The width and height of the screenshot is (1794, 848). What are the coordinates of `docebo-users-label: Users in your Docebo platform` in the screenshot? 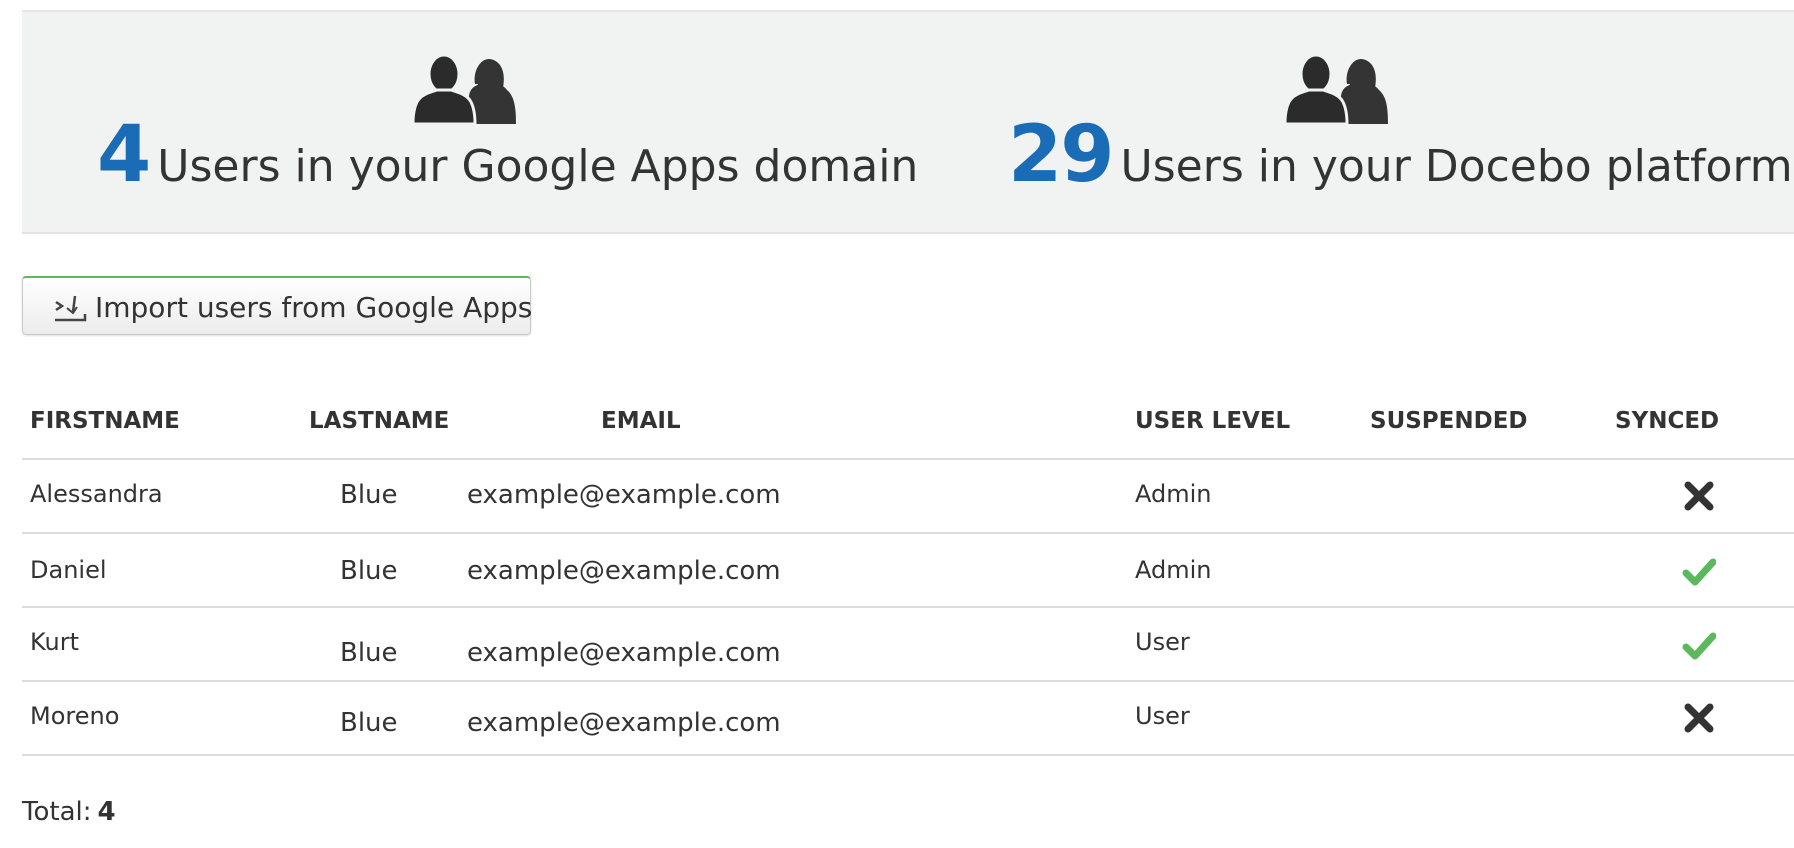 It's located at (1456, 166).